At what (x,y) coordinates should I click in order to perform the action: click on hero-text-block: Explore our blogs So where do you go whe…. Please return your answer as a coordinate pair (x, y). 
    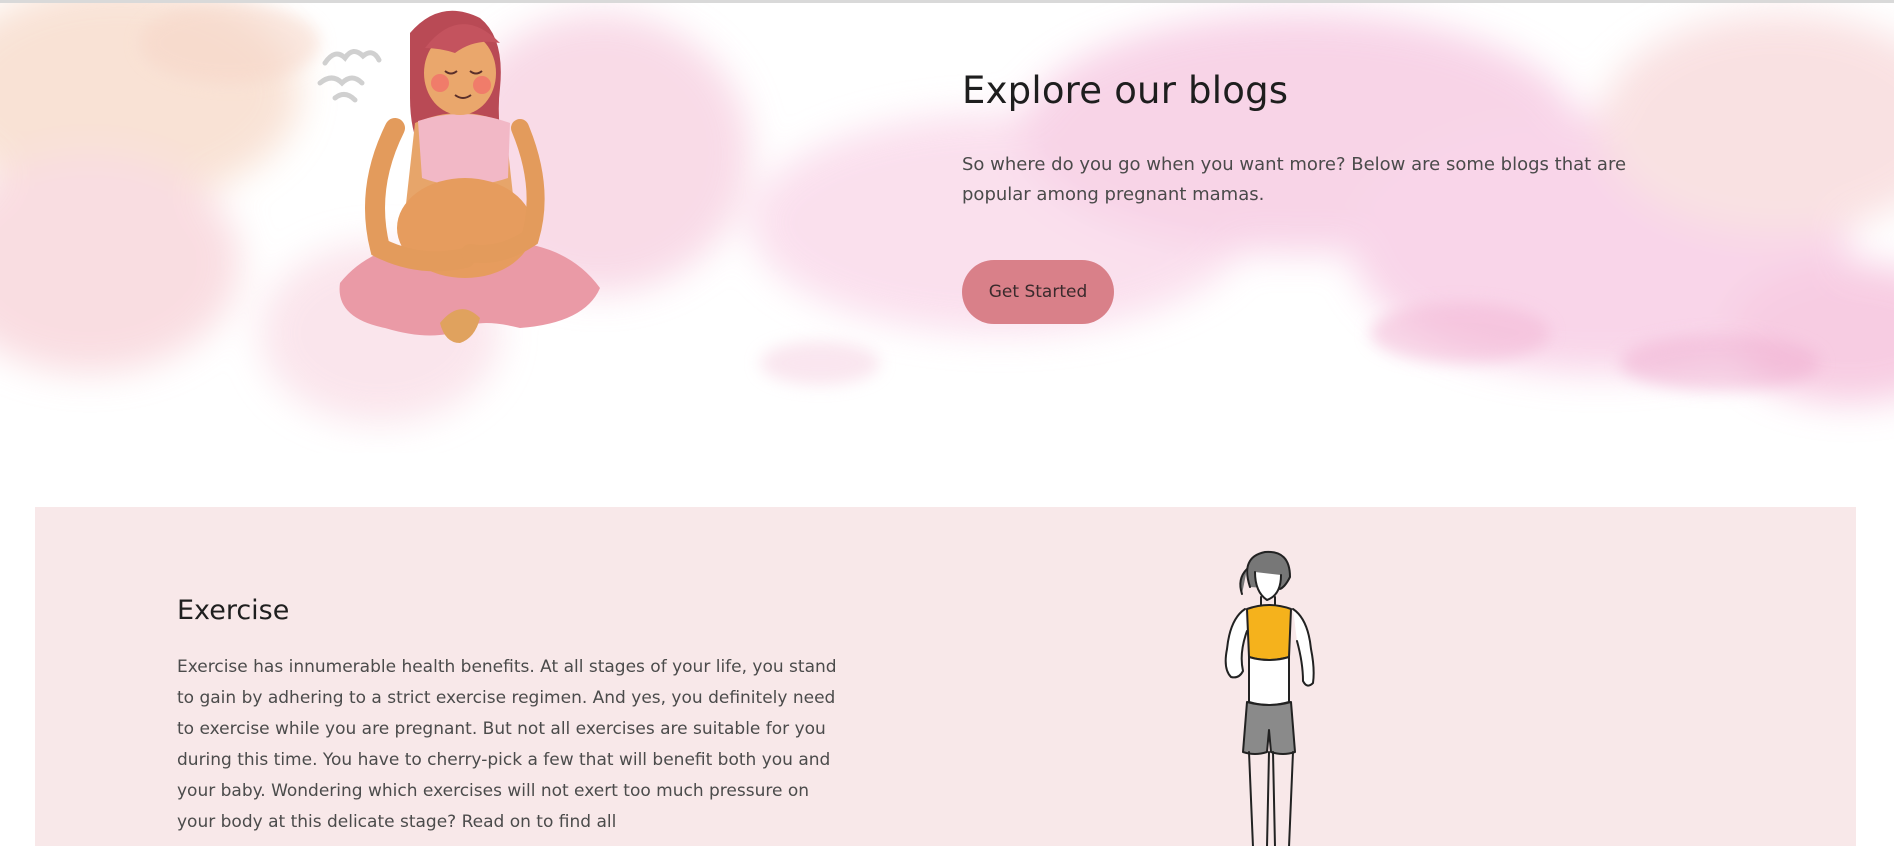
    Looking at the image, I should click on (1322, 196).